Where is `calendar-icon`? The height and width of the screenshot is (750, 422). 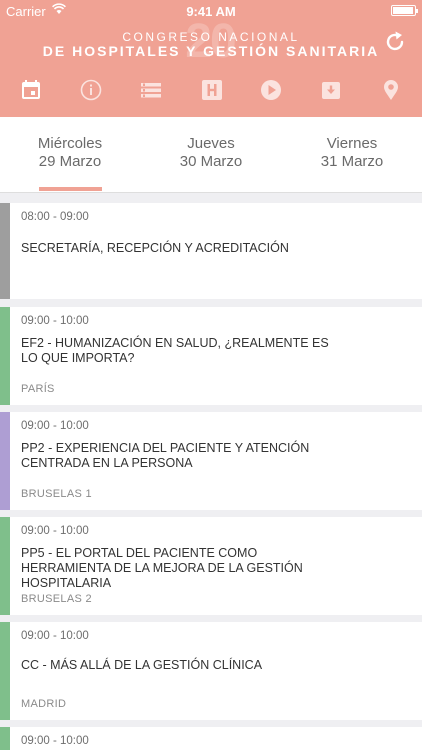
calendar-icon is located at coordinates (31, 90).